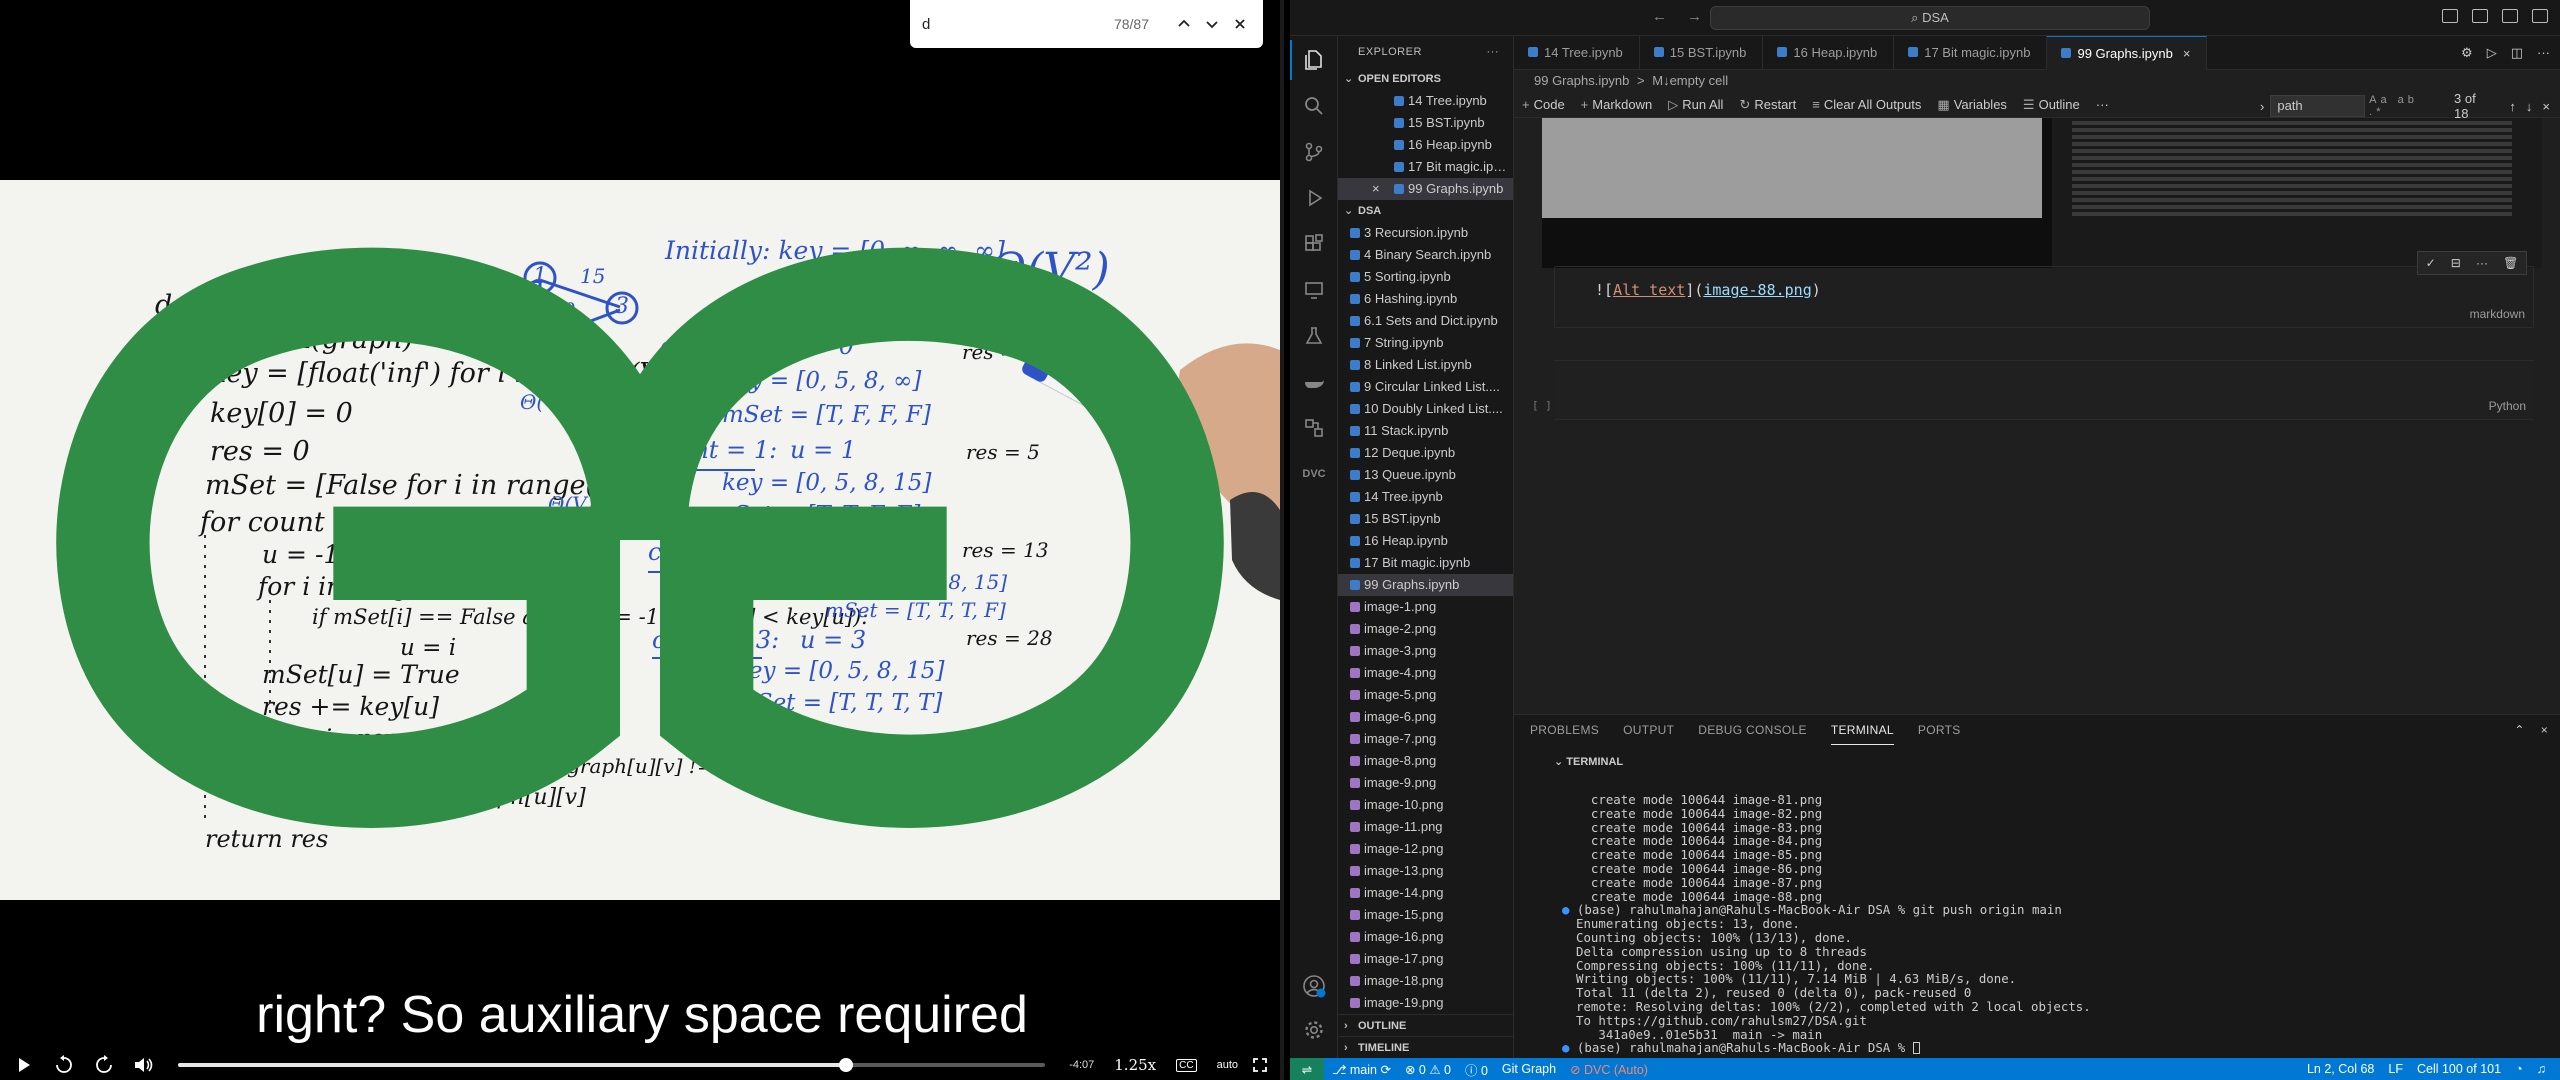 The width and height of the screenshot is (2560, 1080). What do you see at coordinates (1425, 871) in the screenshot?
I see `file-item: image-13.png` at bounding box center [1425, 871].